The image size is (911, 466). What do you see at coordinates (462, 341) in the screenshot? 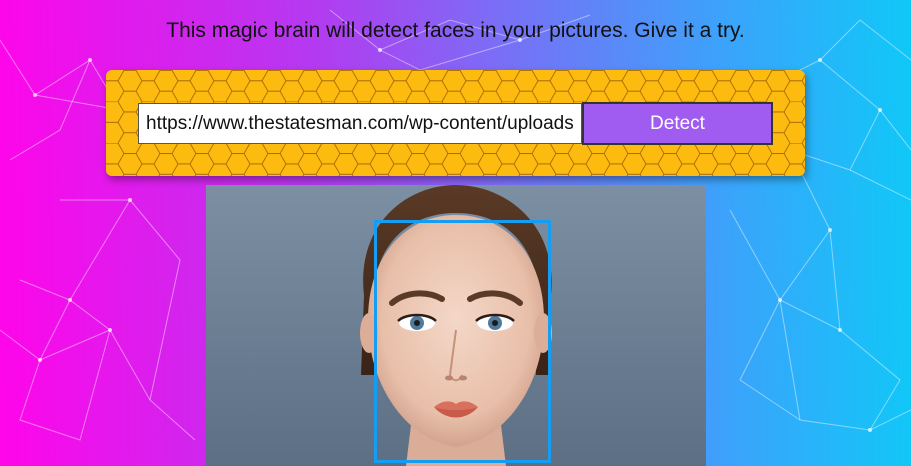
I see `face-bounding-box` at bounding box center [462, 341].